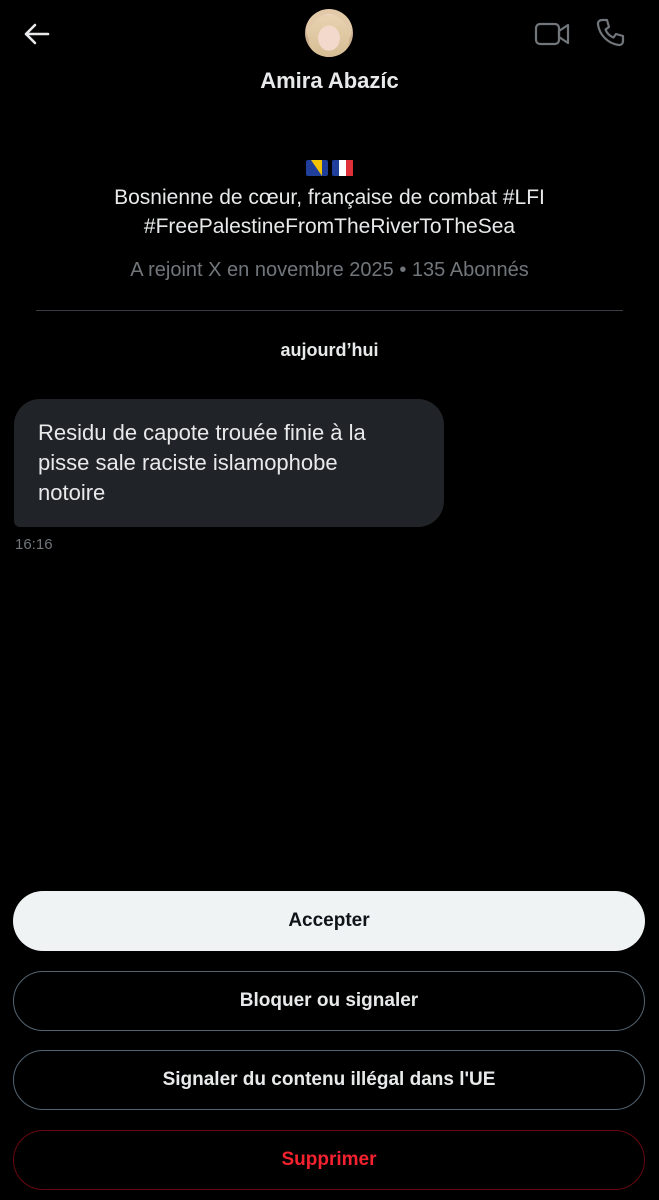  Describe the element at coordinates (188, 462) in the screenshot. I see `message-line: pisse sale raciste islamophobe` at that location.